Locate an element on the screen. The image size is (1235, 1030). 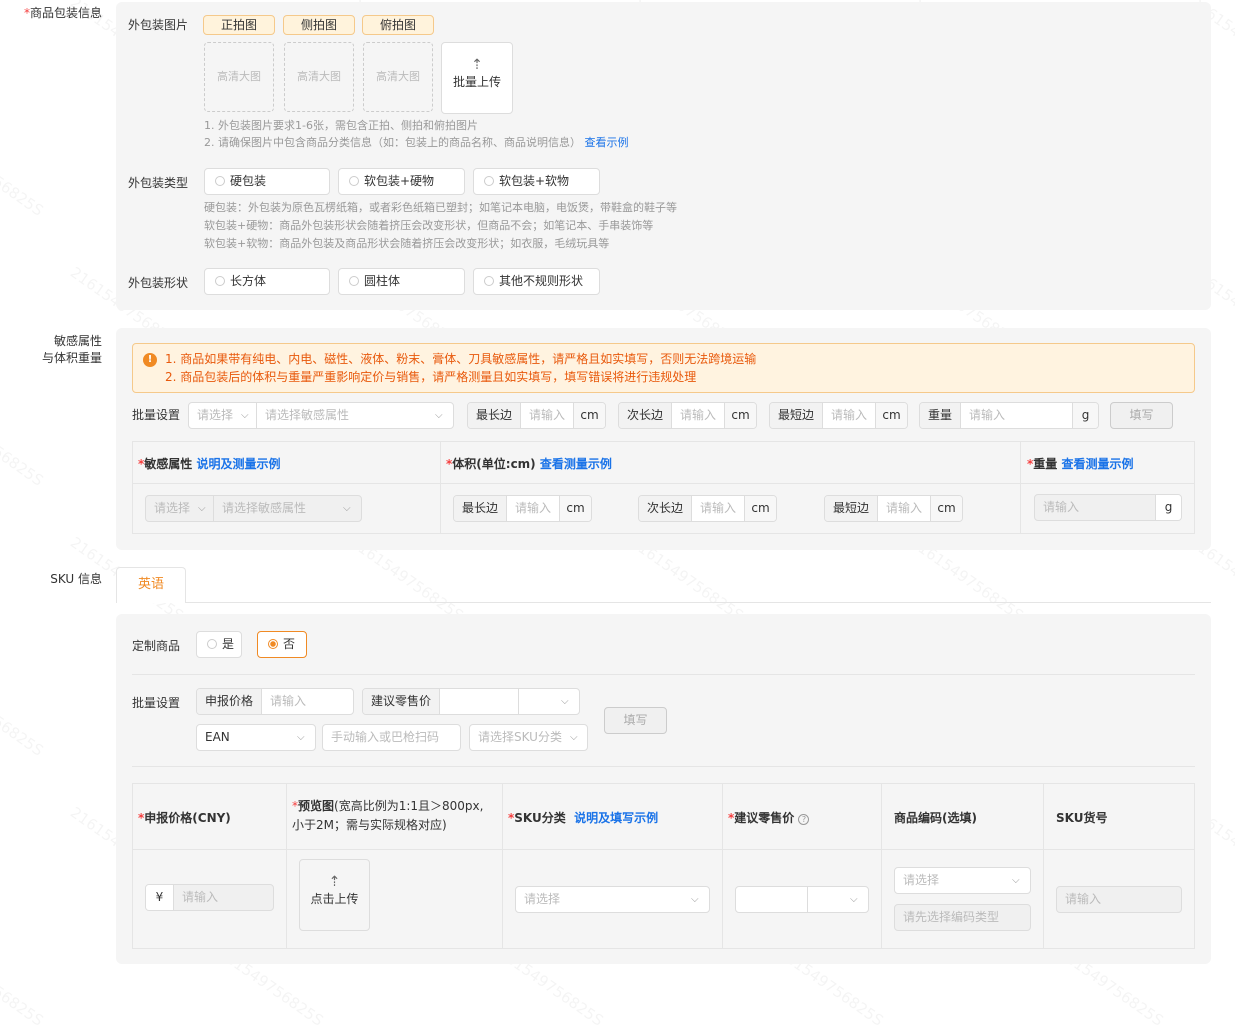
shortest-prefix: 最短边 is located at coordinates (852, 508).